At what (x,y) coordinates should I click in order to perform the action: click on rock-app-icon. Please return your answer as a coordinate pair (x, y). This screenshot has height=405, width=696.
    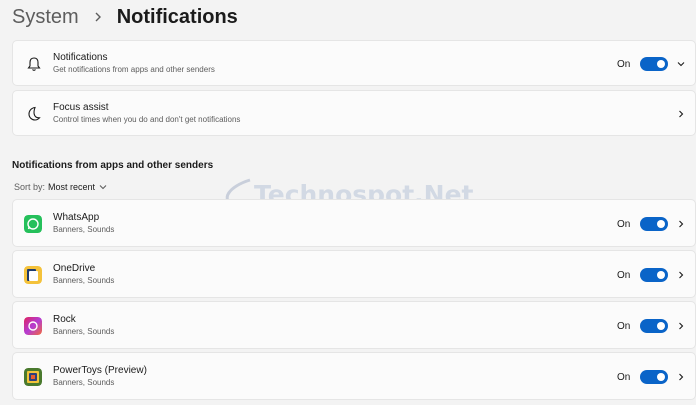
    Looking at the image, I should click on (33, 326).